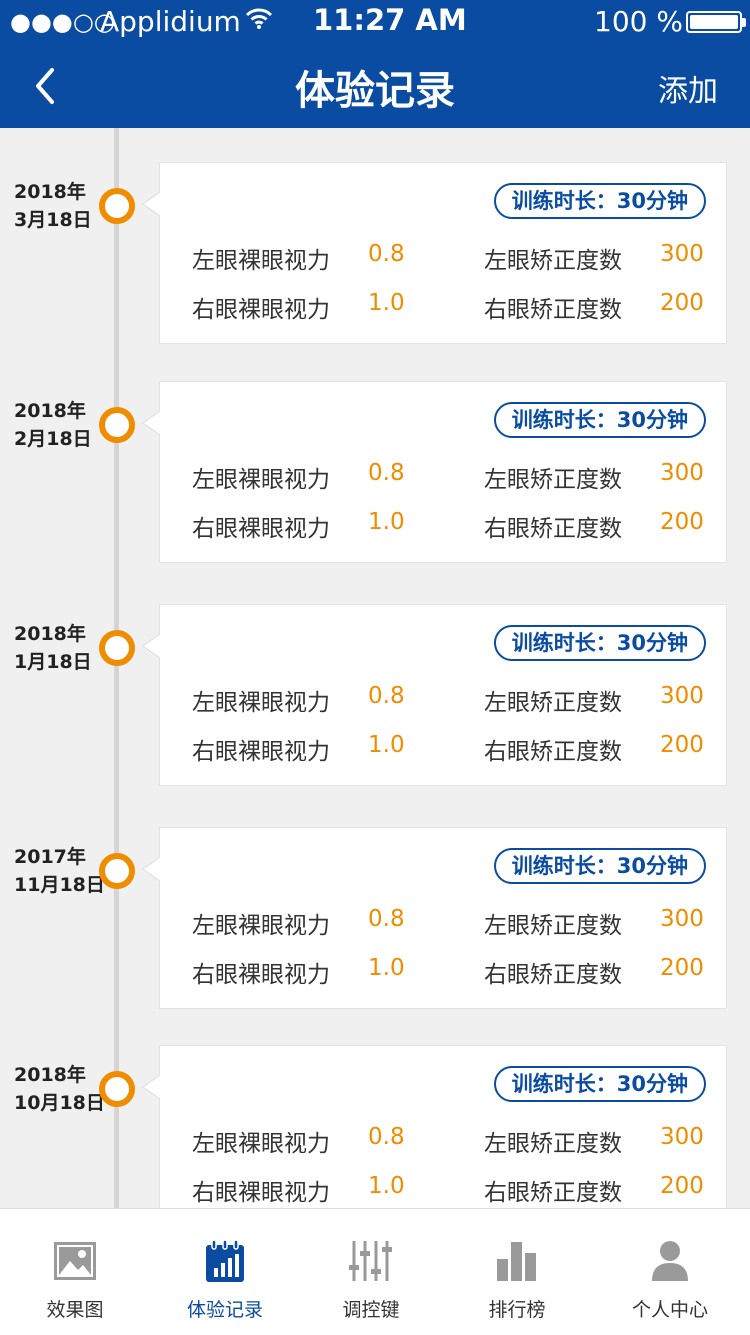 The height and width of the screenshot is (1335, 750). What do you see at coordinates (59, 871) in the screenshot?
I see `record-date: 2017年 11月18日` at bounding box center [59, 871].